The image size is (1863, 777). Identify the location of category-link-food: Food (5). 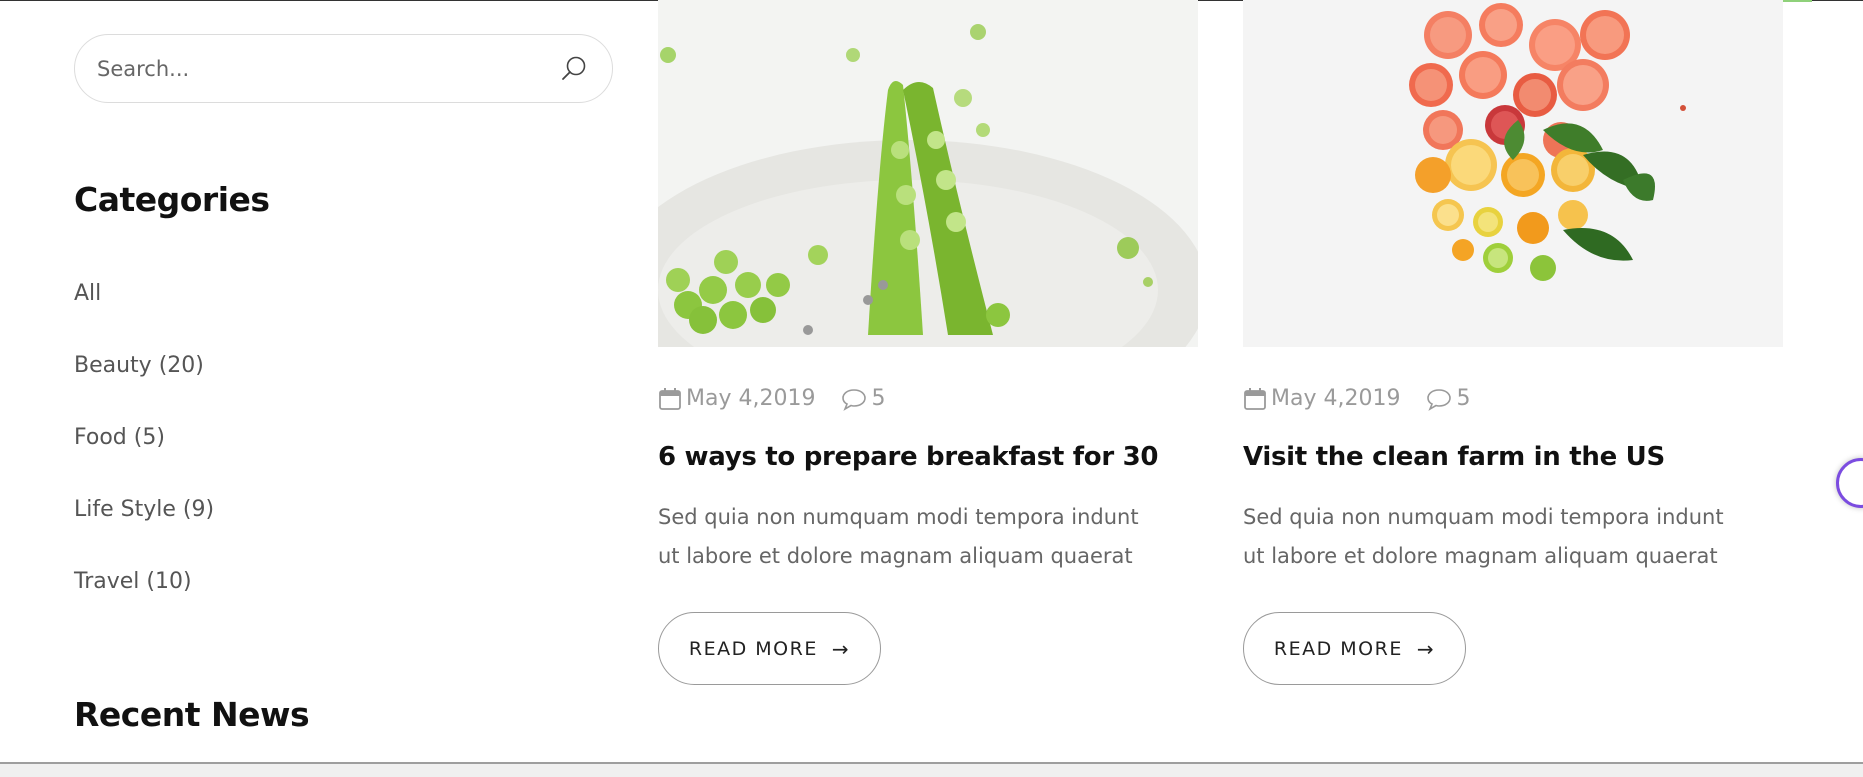
(144, 456).